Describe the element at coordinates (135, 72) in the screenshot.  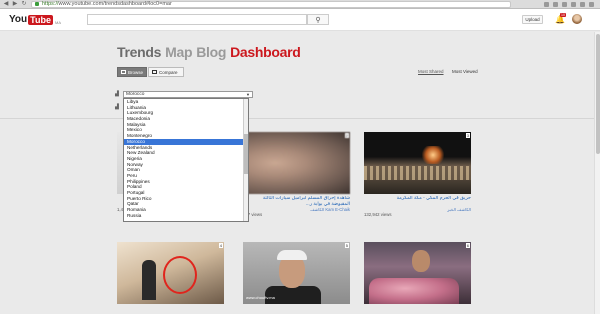
I see `browse-label: Browse` at that location.